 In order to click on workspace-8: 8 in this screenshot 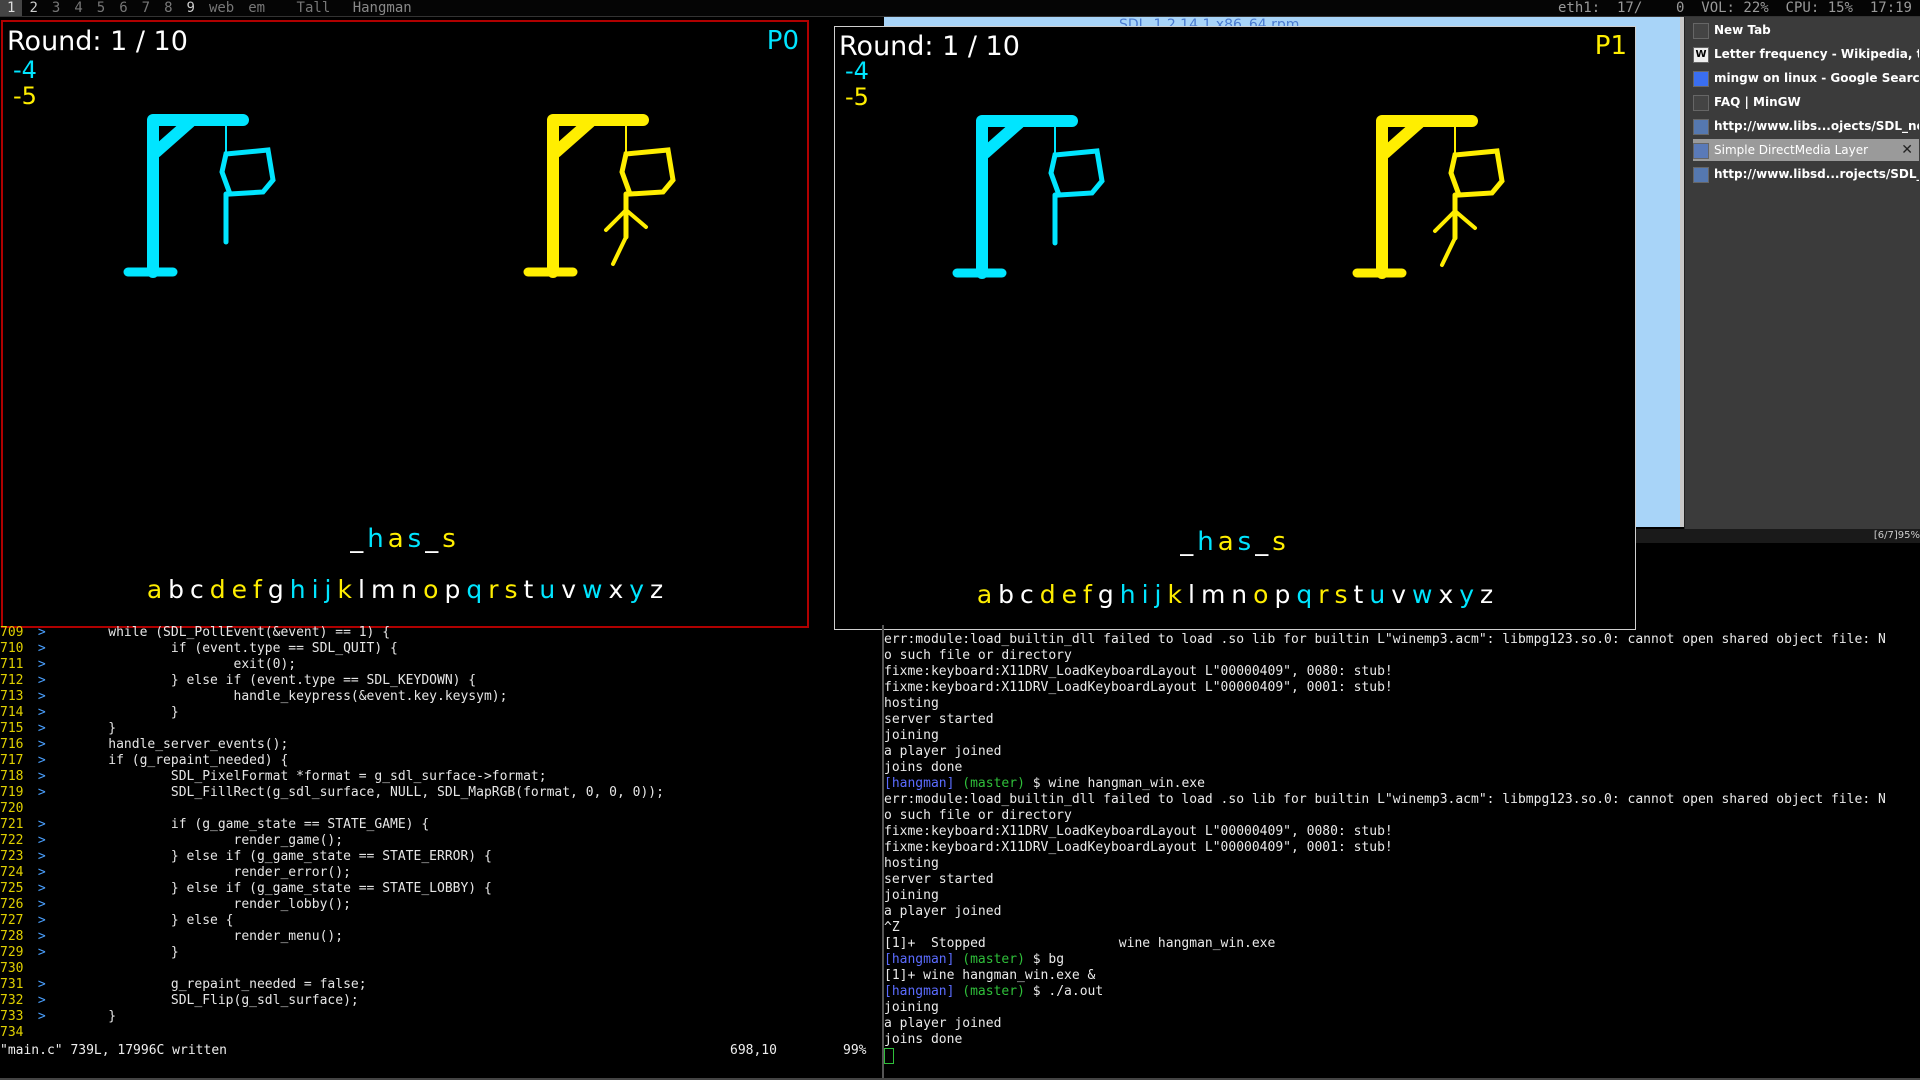, I will do `click(168, 8)`.